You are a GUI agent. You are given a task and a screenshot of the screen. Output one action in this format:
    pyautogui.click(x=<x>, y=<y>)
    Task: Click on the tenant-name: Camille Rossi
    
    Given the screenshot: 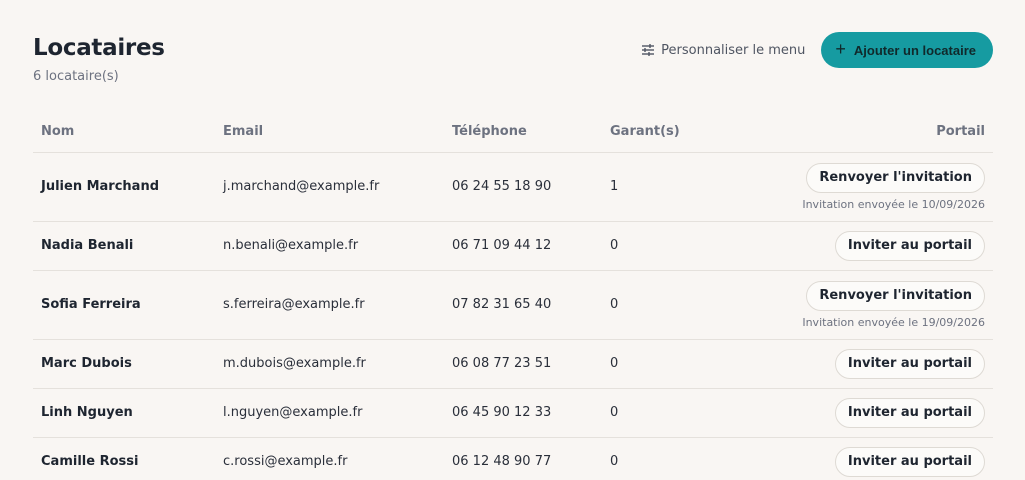 What is the action you would take?
    pyautogui.click(x=124, y=458)
    